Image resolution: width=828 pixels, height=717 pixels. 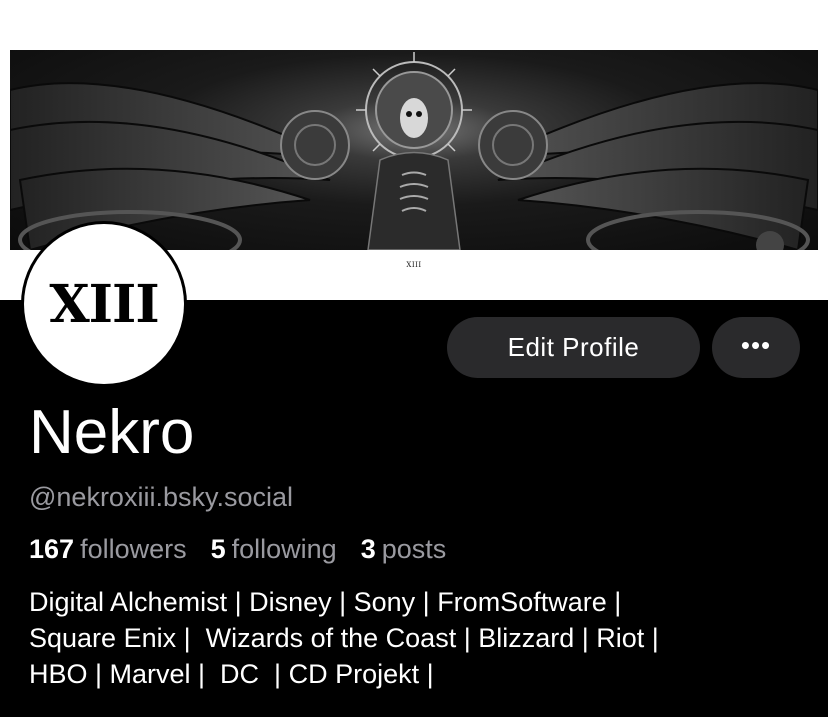 What do you see at coordinates (284, 549) in the screenshot?
I see `following-label: following` at bounding box center [284, 549].